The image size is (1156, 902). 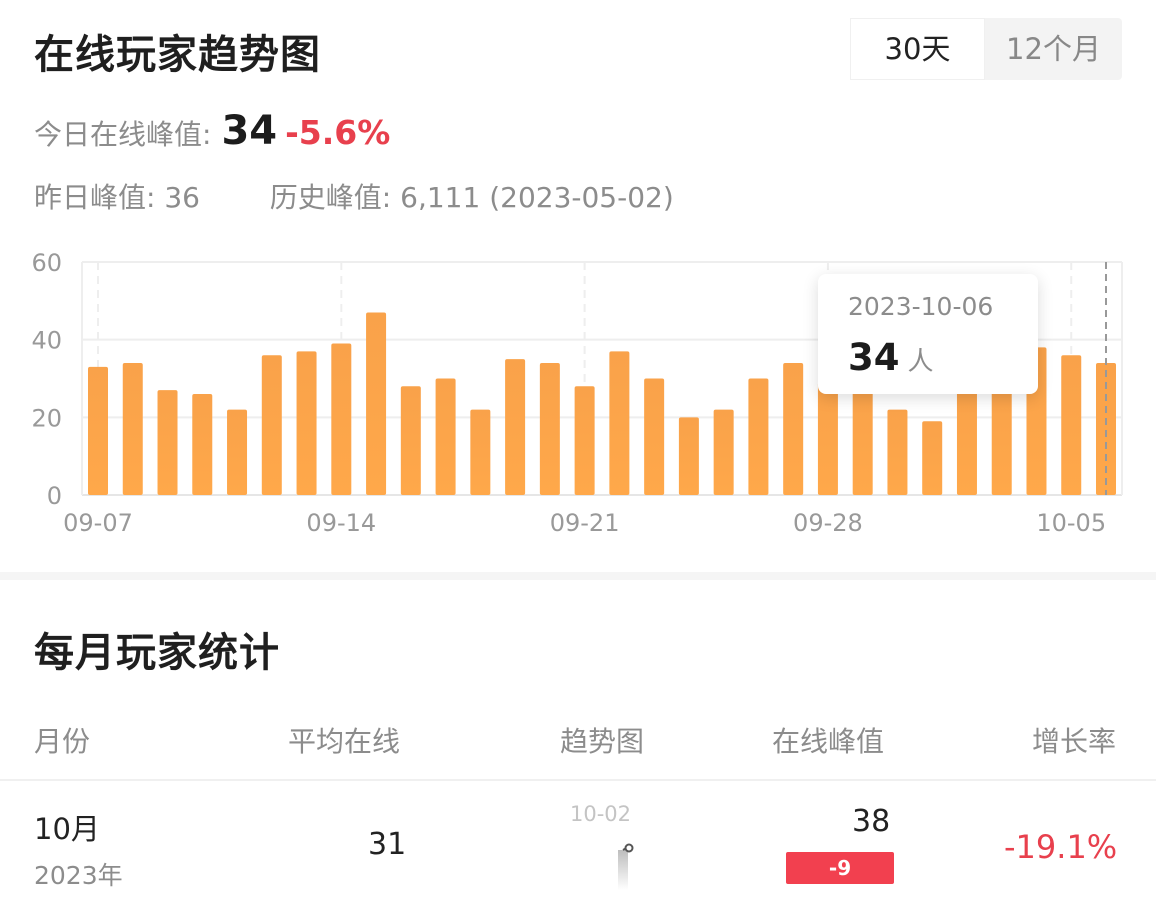 What do you see at coordinates (387, 844) in the screenshot?
I see `row-avg-online: 31` at bounding box center [387, 844].